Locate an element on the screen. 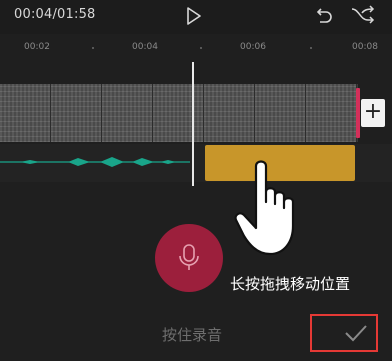 This screenshot has height=361, width=392. redo-button is located at coordinates (363, 16).